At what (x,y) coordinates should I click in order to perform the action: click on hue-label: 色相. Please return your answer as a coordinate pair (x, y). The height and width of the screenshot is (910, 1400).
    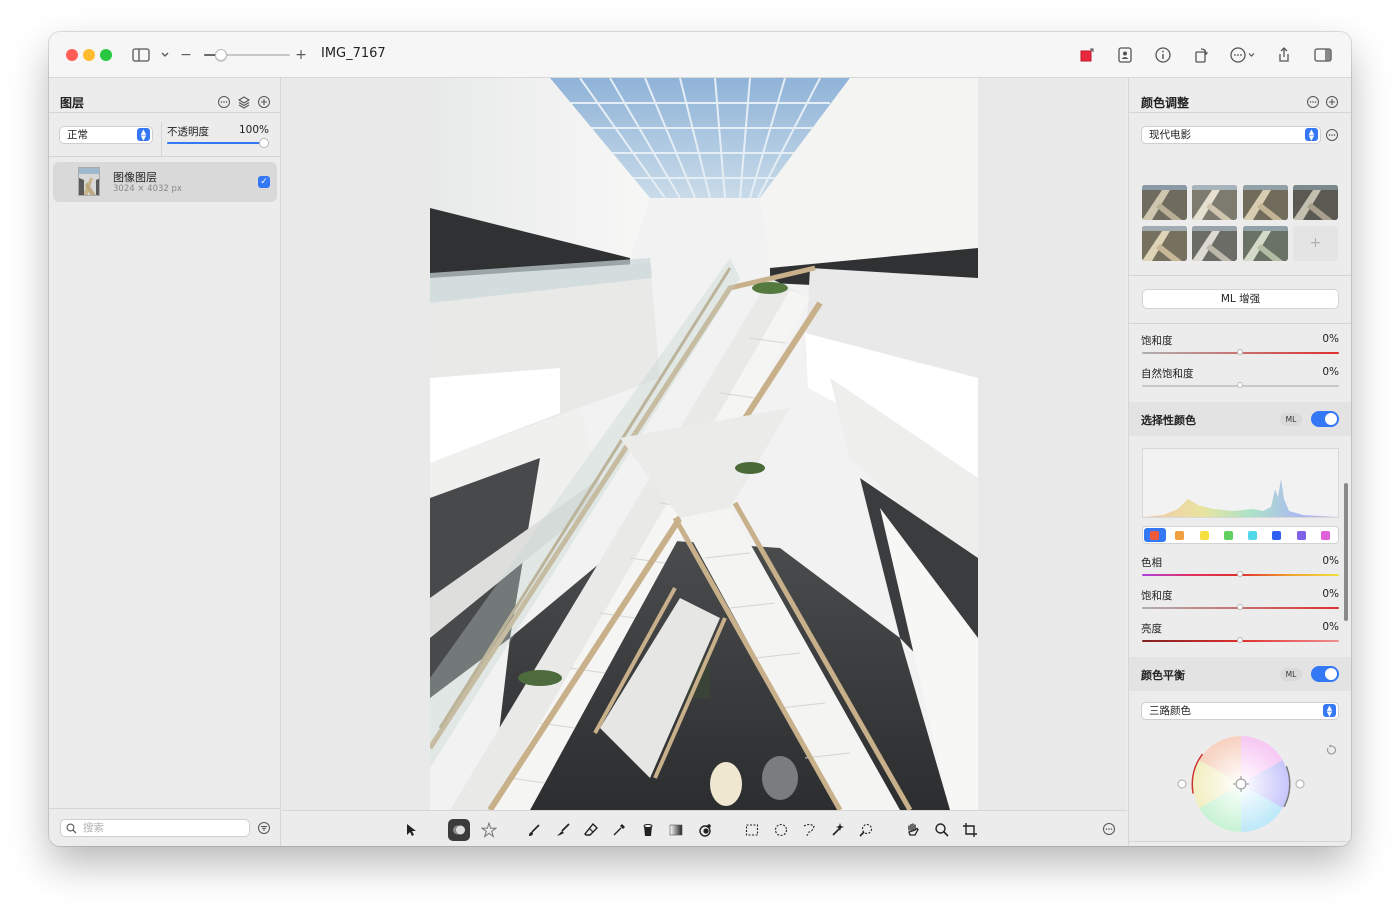
    Looking at the image, I should click on (1151, 563).